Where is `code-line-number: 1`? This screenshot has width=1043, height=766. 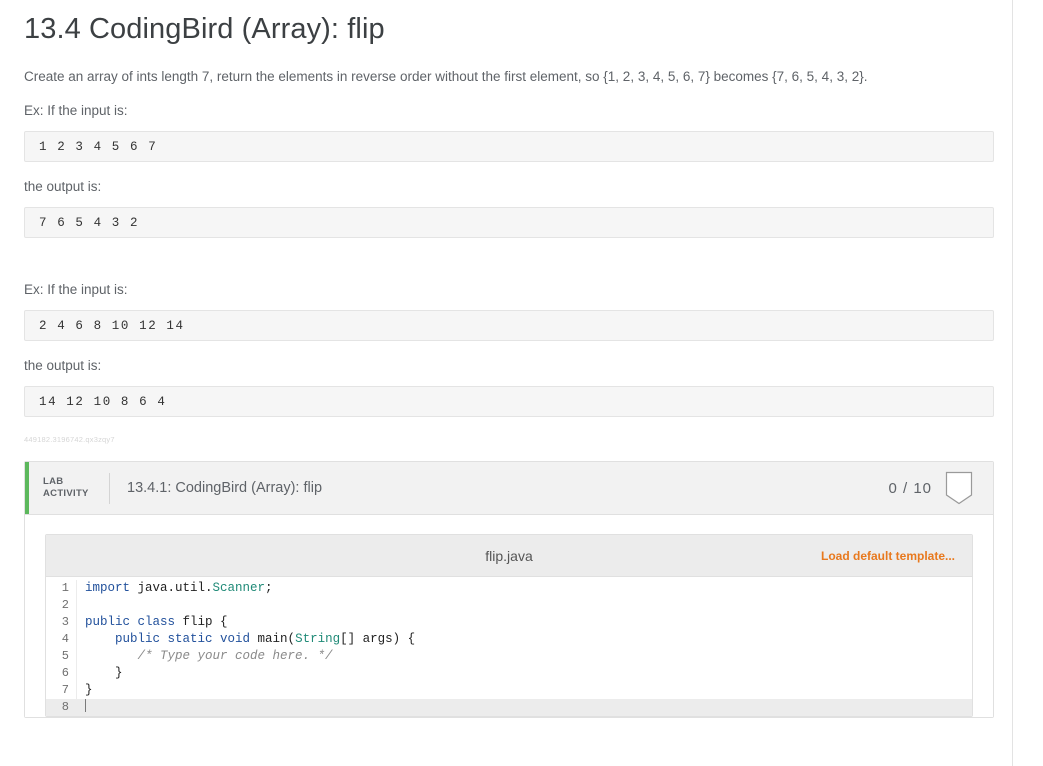
code-line-number: 1 is located at coordinates (65, 588).